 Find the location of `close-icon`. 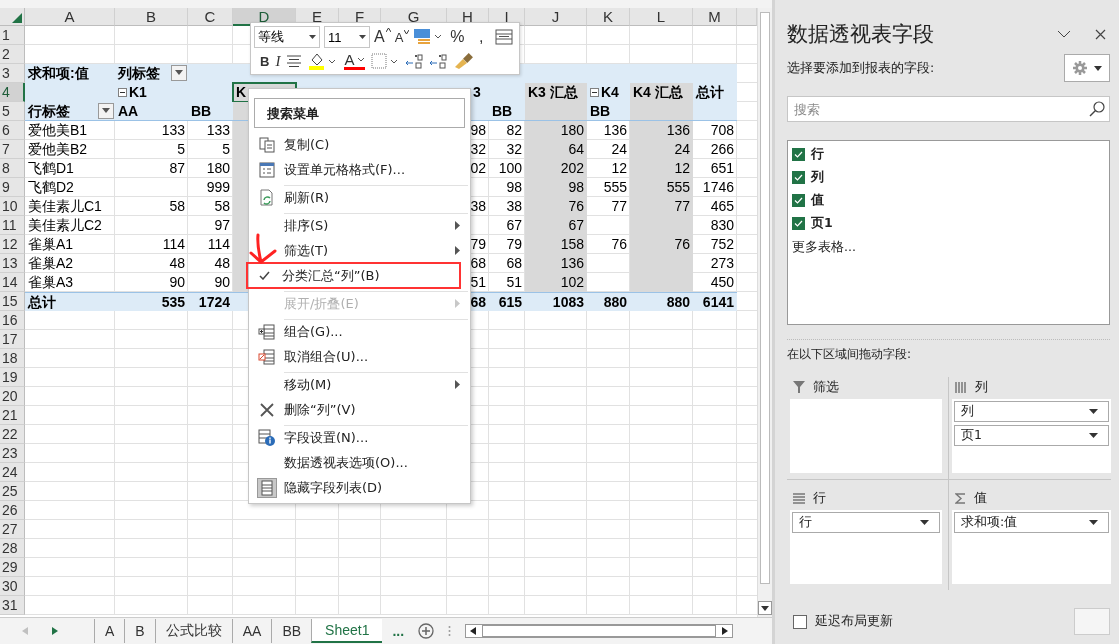

close-icon is located at coordinates (1100, 34).